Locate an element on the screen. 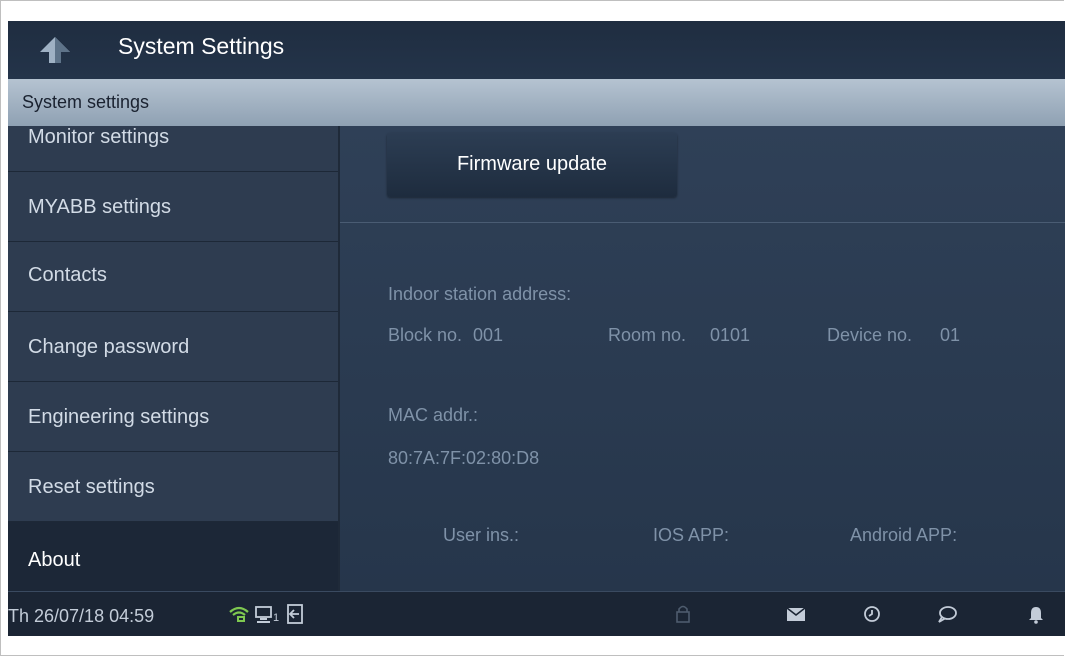 Image resolution: width=1065 pixels, height=656 pixels. mail-icon is located at coordinates (796, 614).